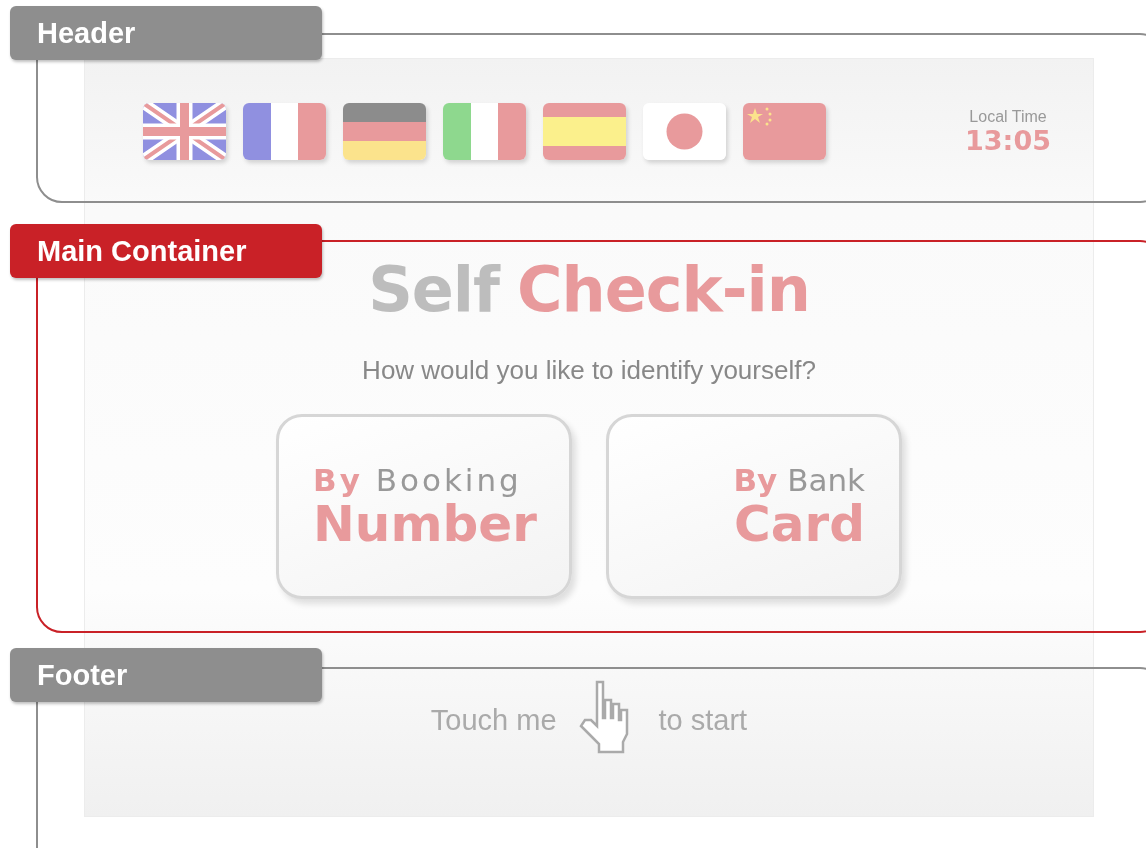 This screenshot has height=848, width=1146. What do you see at coordinates (703, 720) in the screenshot?
I see `footer-text: to start` at bounding box center [703, 720].